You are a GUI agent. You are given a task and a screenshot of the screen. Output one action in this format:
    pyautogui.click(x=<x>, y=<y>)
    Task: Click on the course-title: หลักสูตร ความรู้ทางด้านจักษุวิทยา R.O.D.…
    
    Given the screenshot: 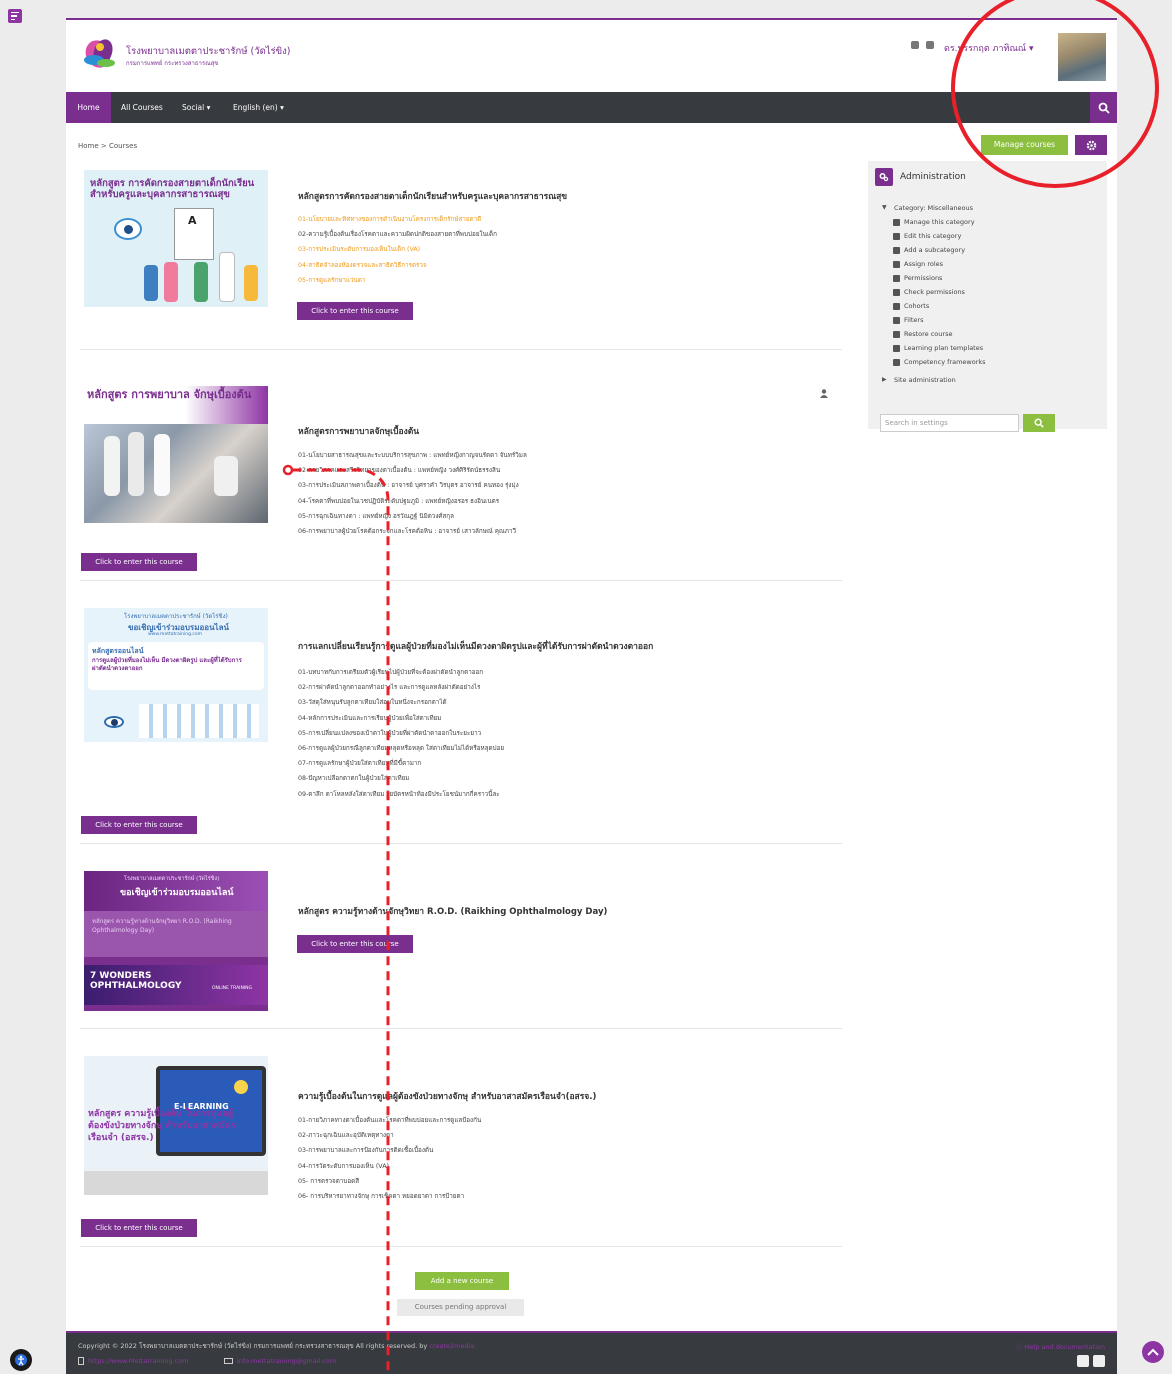 What is the action you would take?
    pyautogui.click(x=452, y=911)
    